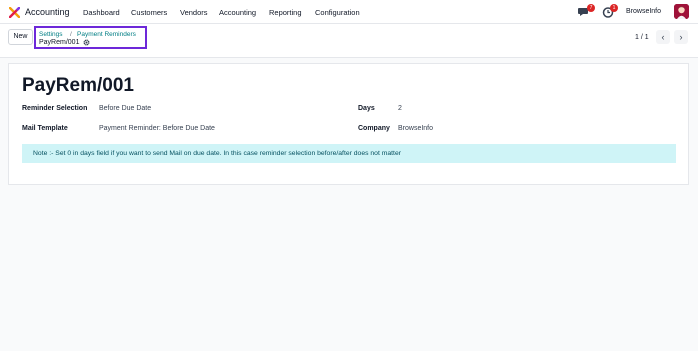 The height and width of the screenshot is (351, 698). What do you see at coordinates (374, 128) in the screenshot?
I see `company-label: Company` at bounding box center [374, 128].